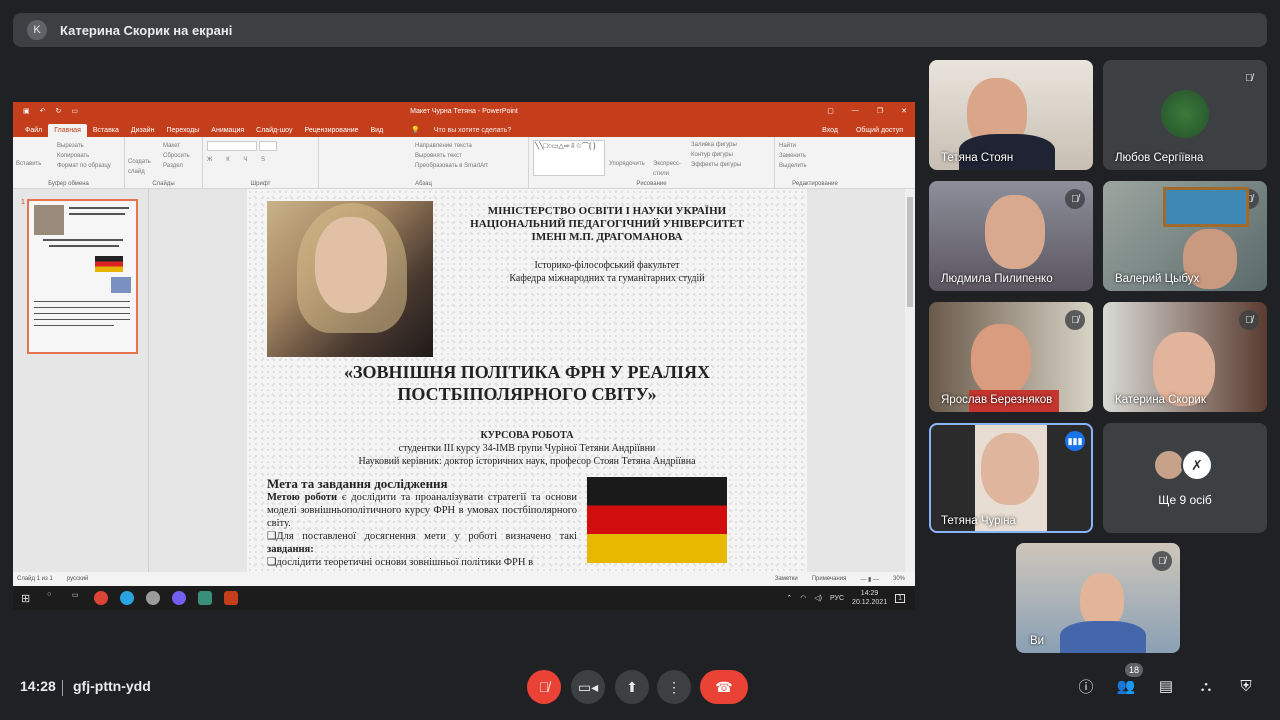 Image resolution: width=1280 pixels, height=720 pixels. Describe the element at coordinates (260, 160) in the screenshot. I see `font-style-buttons: Ж К Ч S` at that location.